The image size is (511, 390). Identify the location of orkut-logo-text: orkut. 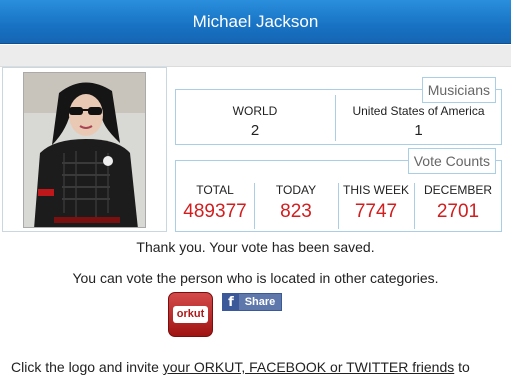
(190, 314).